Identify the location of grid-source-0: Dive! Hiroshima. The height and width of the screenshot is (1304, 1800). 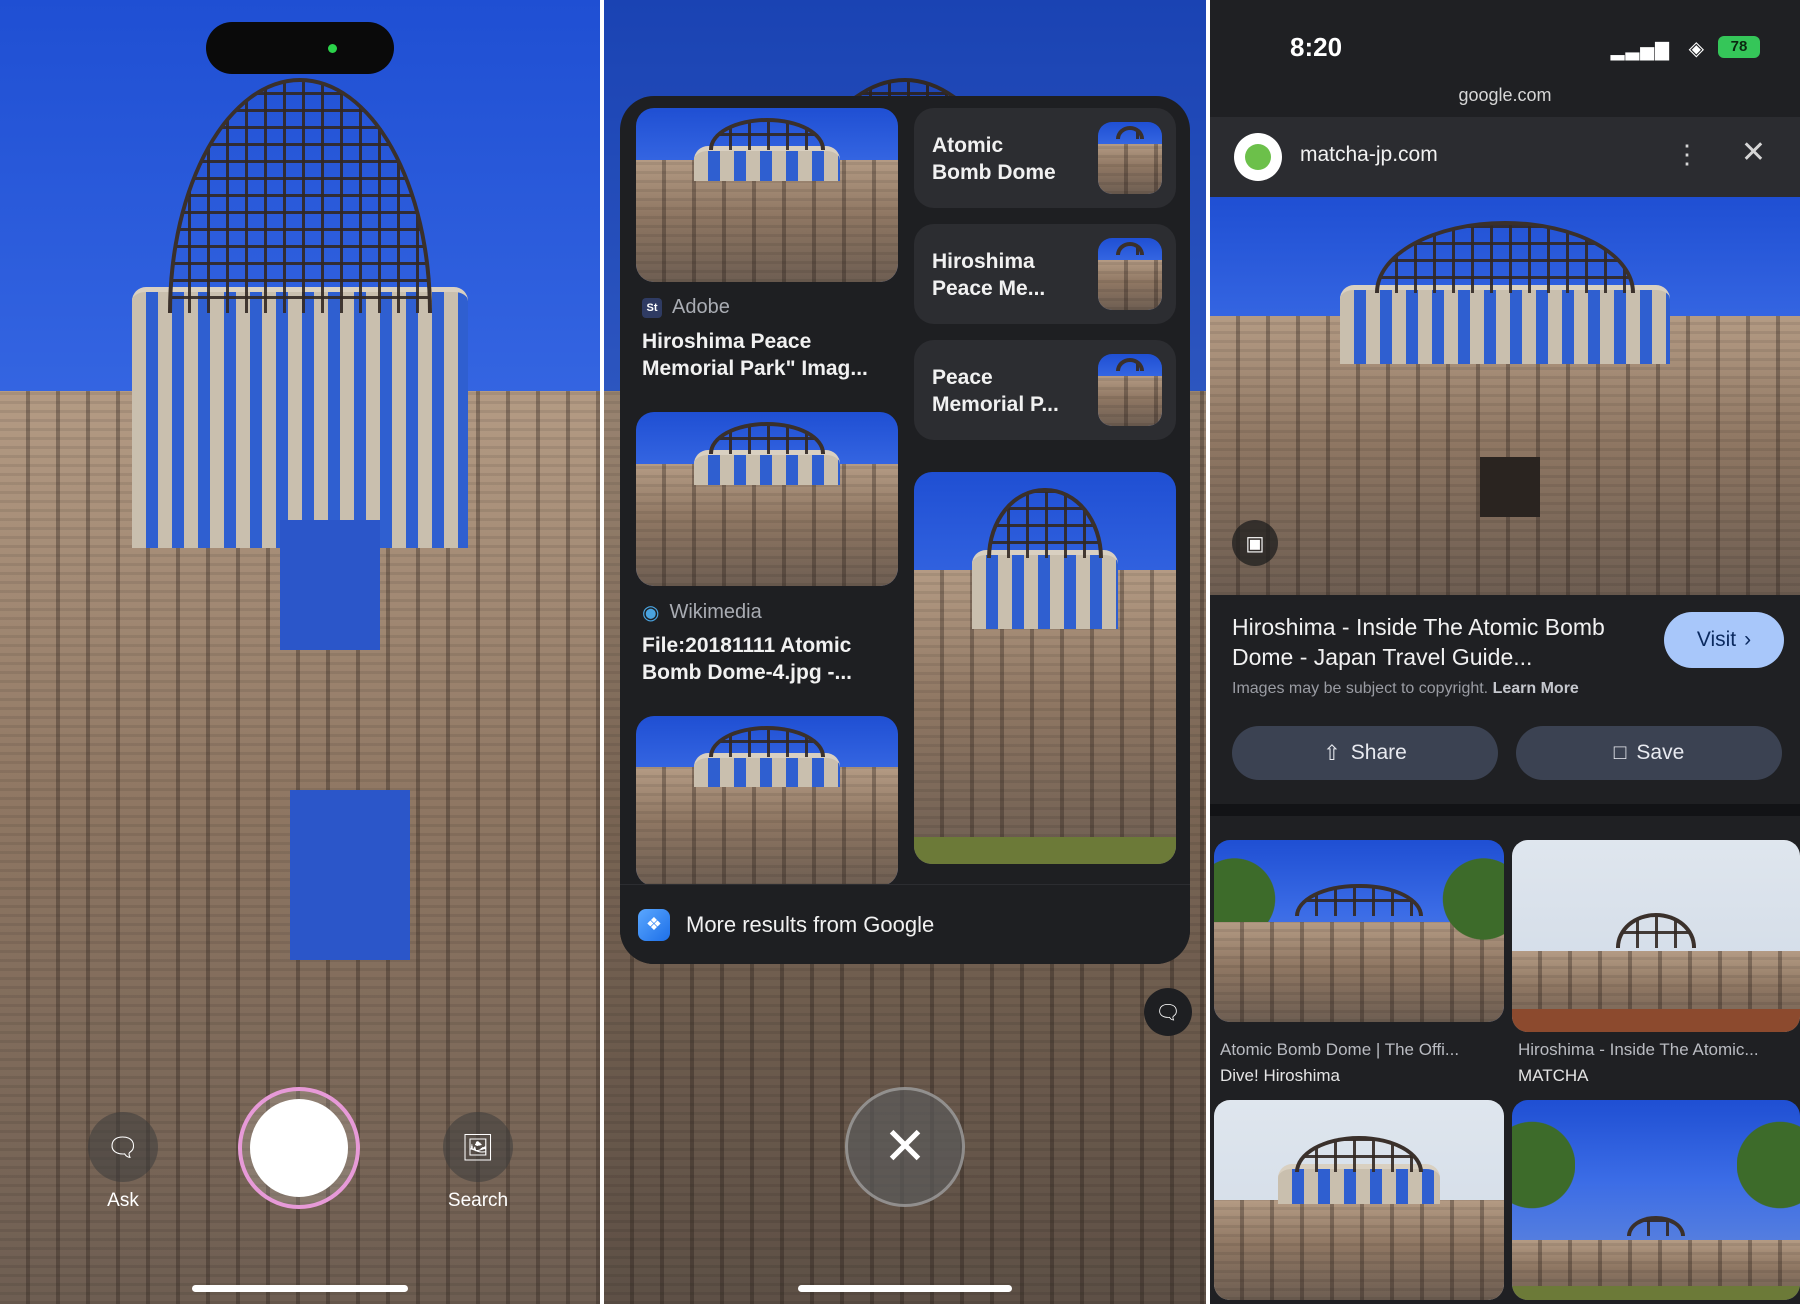
(1280, 1075).